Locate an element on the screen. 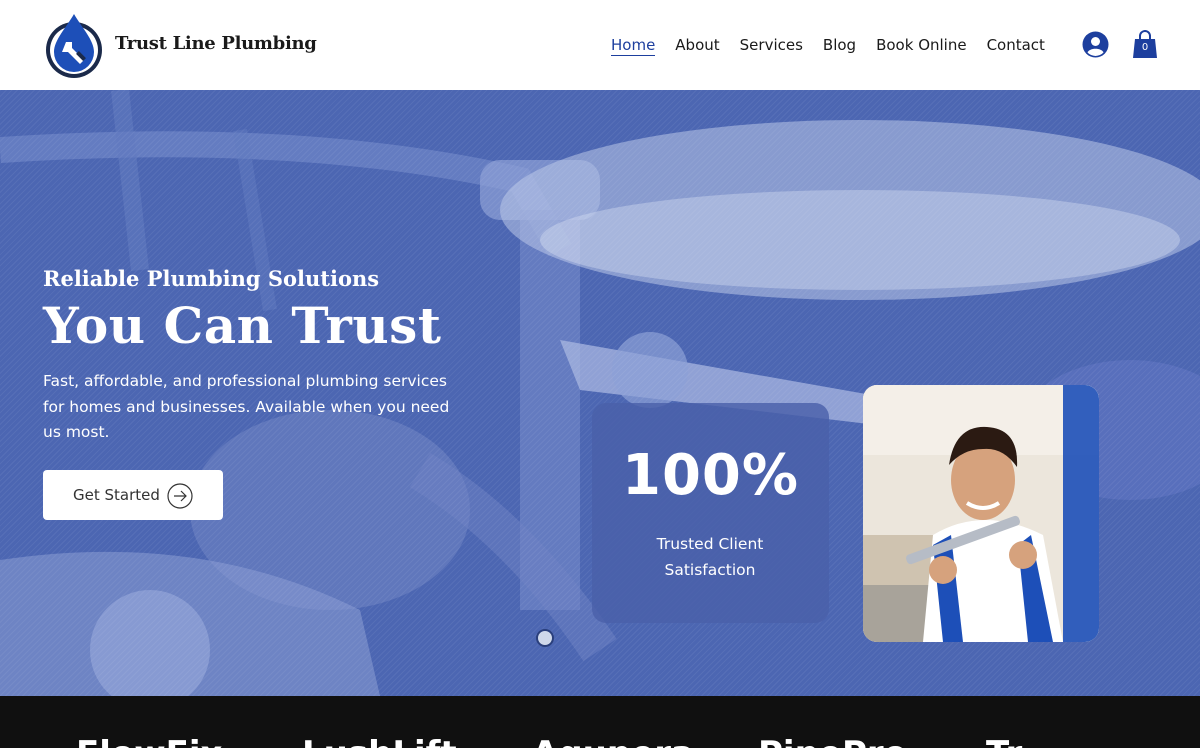 This screenshot has height=748, width=1200. get-started-button: Get Started is located at coordinates (133, 495).